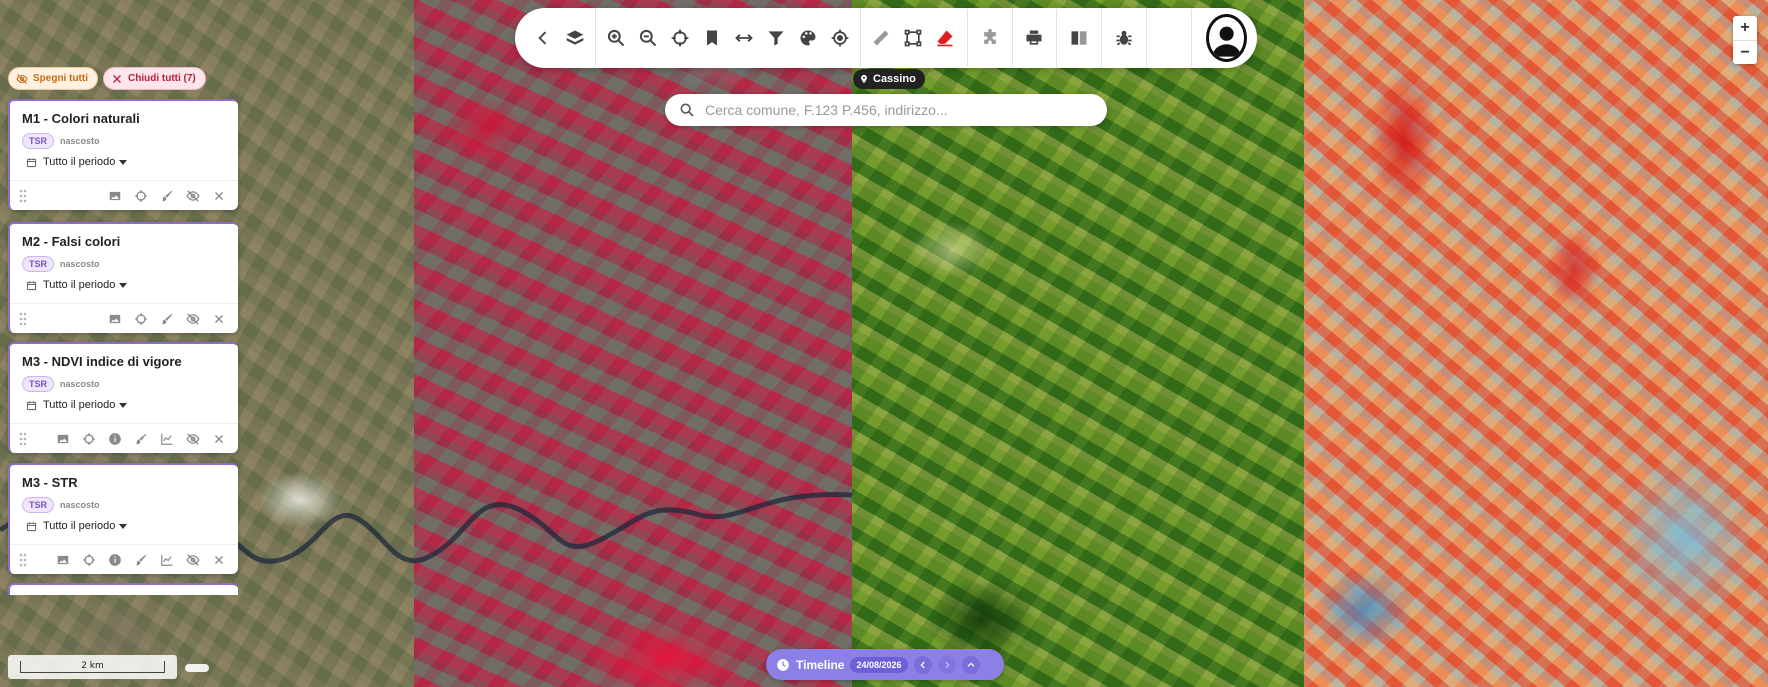 This screenshot has width=1768, height=687. What do you see at coordinates (197, 668) in the screenshot?
I see `scale-toggle` at bounding box center [197, 668].